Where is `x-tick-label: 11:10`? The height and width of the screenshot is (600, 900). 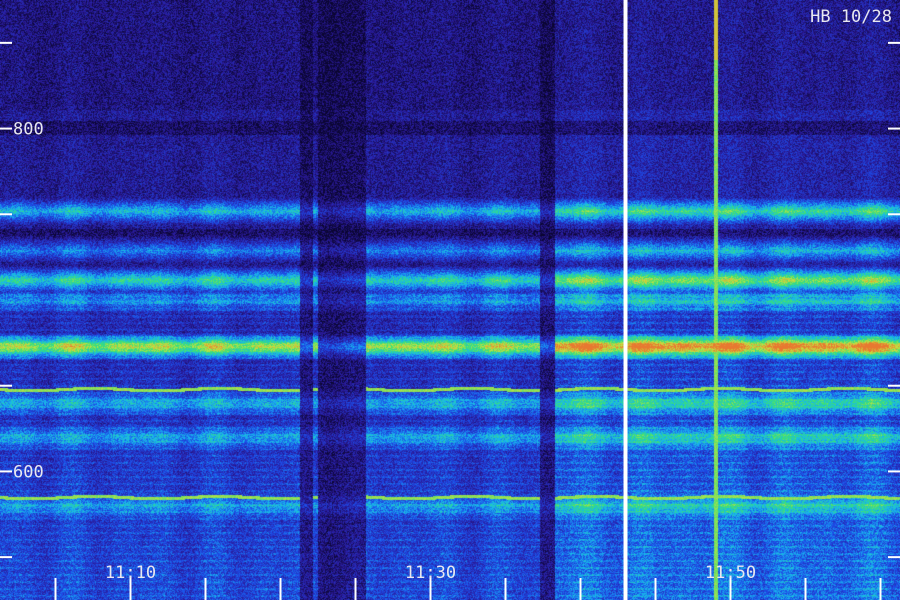 x-tick-label: 11:10 is located at coordinates (130, 573).